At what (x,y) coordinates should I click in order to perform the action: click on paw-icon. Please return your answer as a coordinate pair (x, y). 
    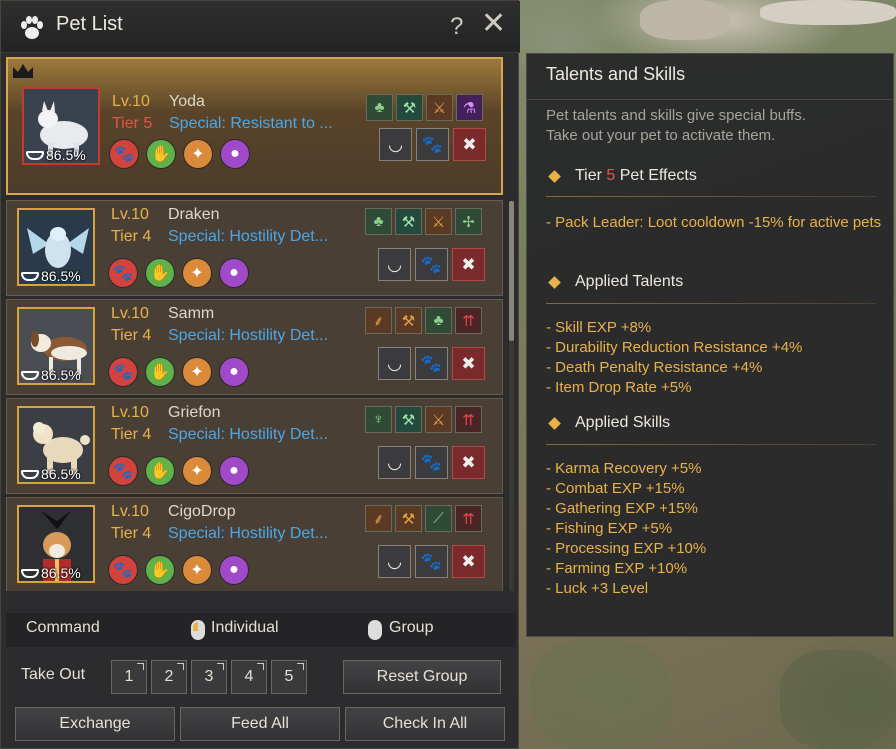
    Looking at the image, I should click on (32, 27).